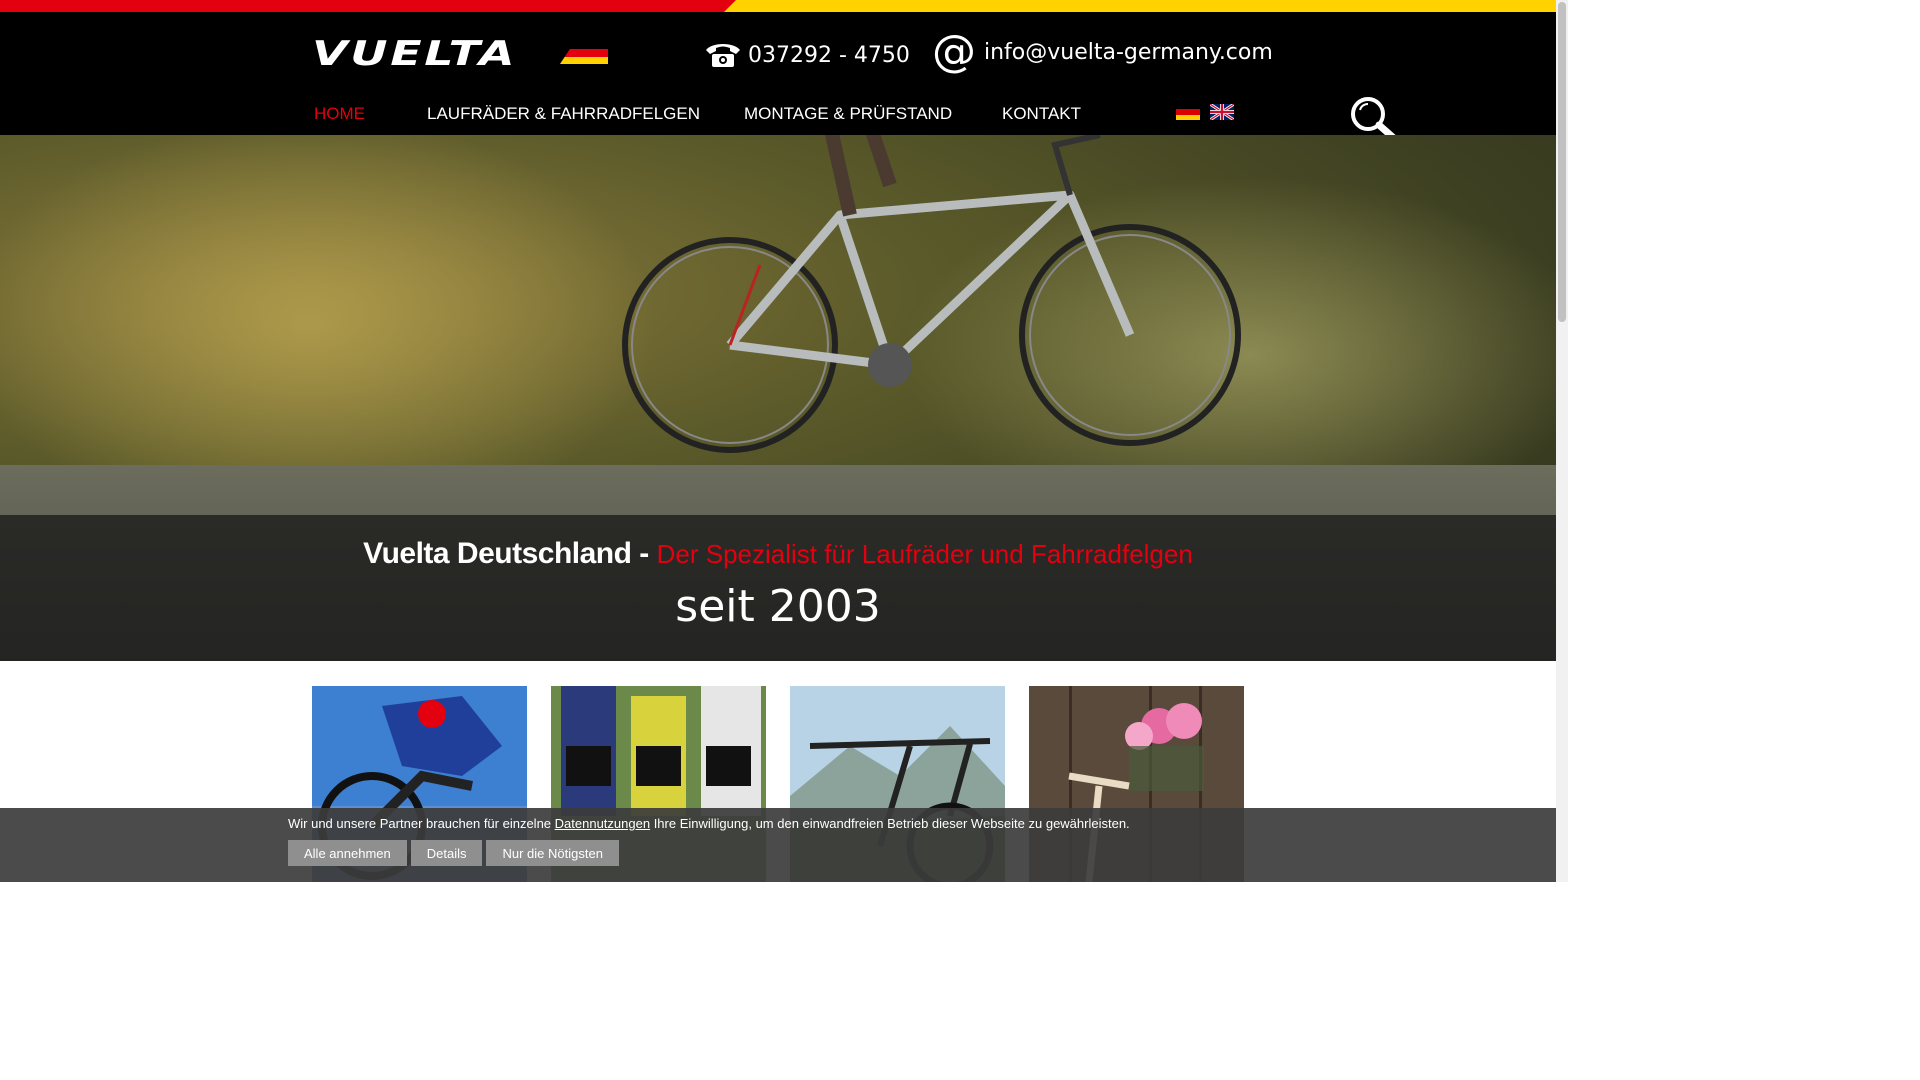  Describe the element at coordinates (1188, 112) in the screenshot. I see `de-flag-icon` at that location.